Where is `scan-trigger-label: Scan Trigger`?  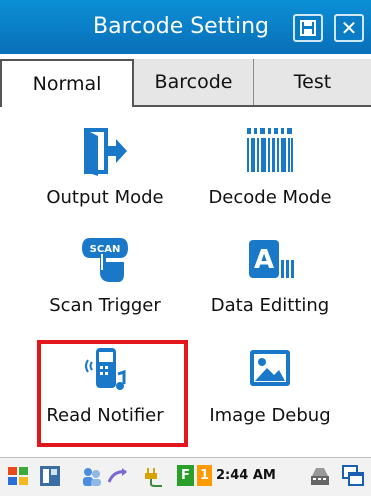
scan-trigger-label: Scan Trigger is located at coordinates (105, 305).